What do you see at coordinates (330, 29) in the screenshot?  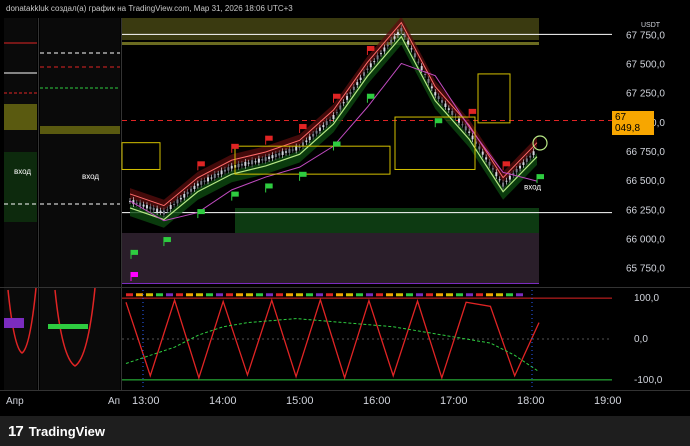 I see `resistance-zone` at bounding box center [330, 29].